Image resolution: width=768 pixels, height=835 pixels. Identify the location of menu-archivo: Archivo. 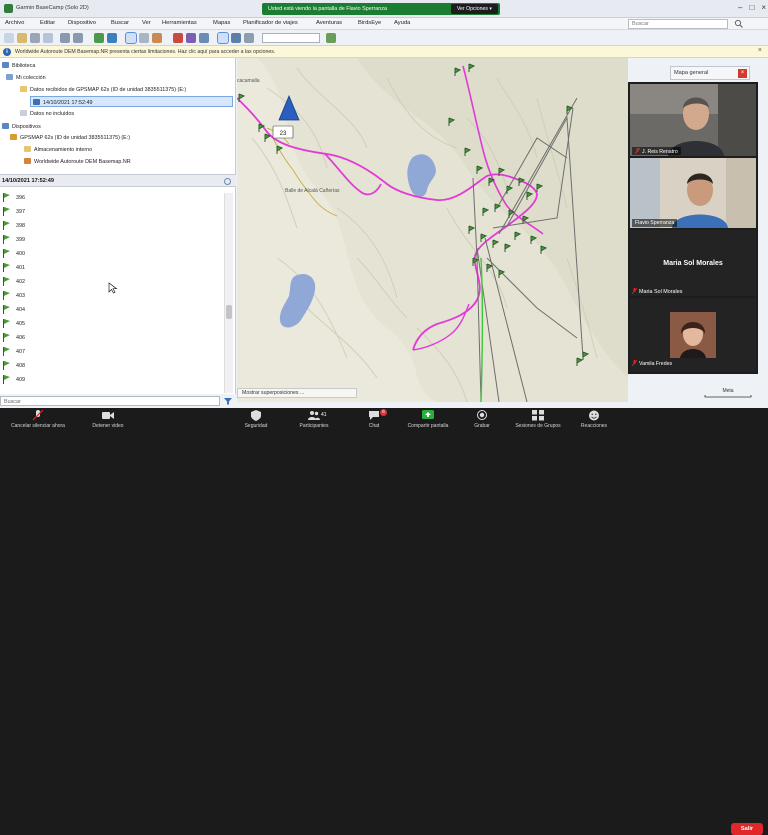
(14, 23).